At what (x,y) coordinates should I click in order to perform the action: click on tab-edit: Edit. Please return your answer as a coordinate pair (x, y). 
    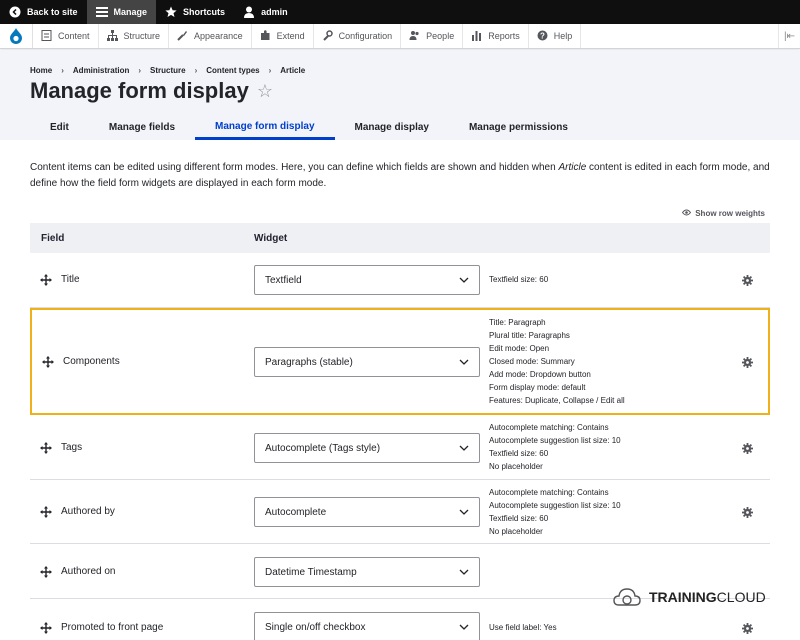
    Looking at the image, I should click on (59, 127).